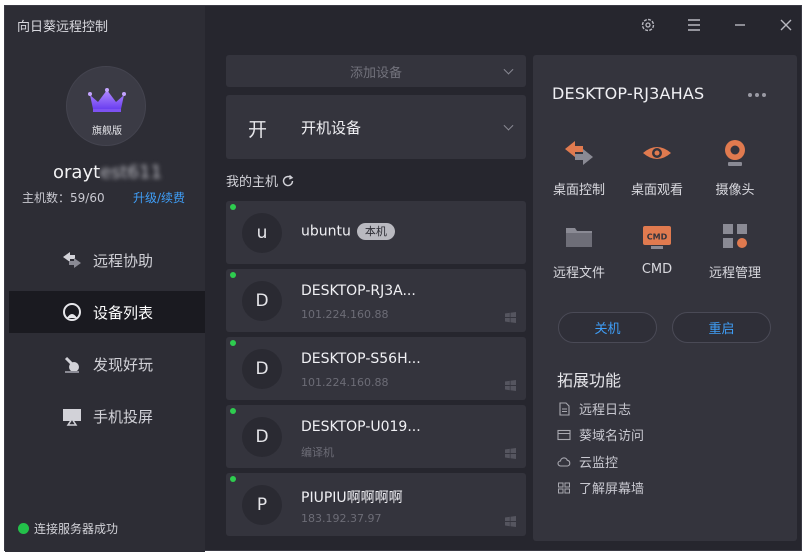  I want to click on host-count-value: 59/60, so click(87, 198).